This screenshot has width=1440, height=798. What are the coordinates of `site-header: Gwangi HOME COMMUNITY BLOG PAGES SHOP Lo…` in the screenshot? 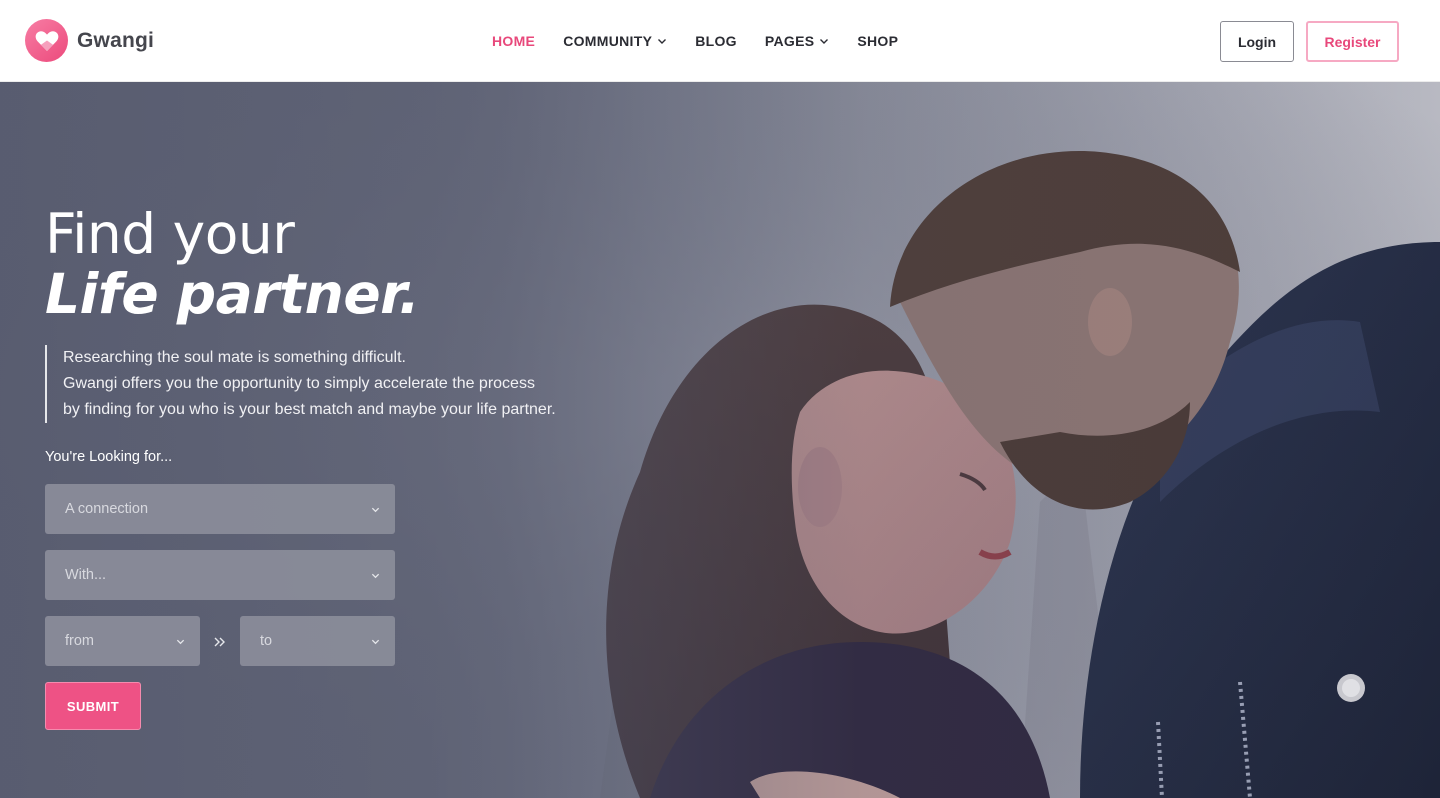 It's located at (720, 41).